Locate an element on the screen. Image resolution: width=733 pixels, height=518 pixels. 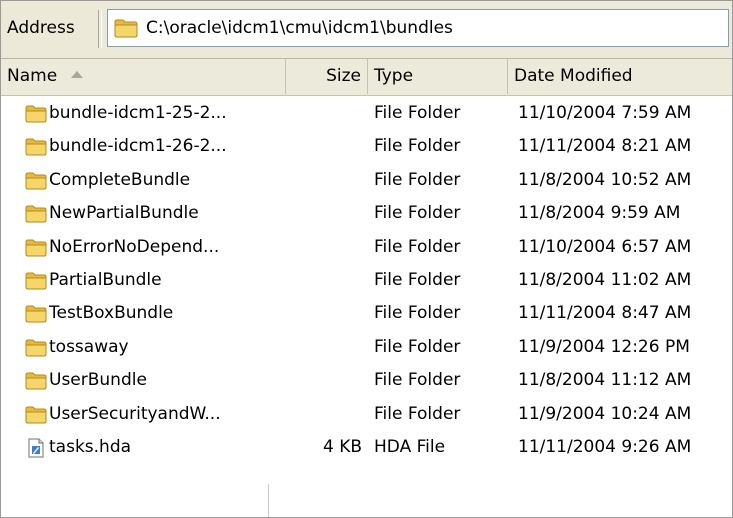
column-header-name: Name is located at coordinates (143, 76).